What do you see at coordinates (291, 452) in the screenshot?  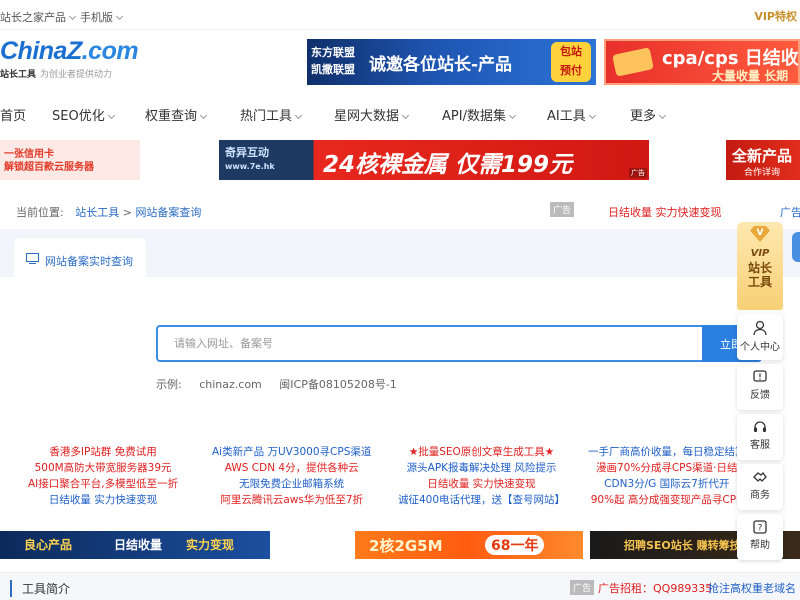 I see `text-ad-link: Ai类新产品 万UV3000寻CPS渠道` at bounding box center [291, 452].